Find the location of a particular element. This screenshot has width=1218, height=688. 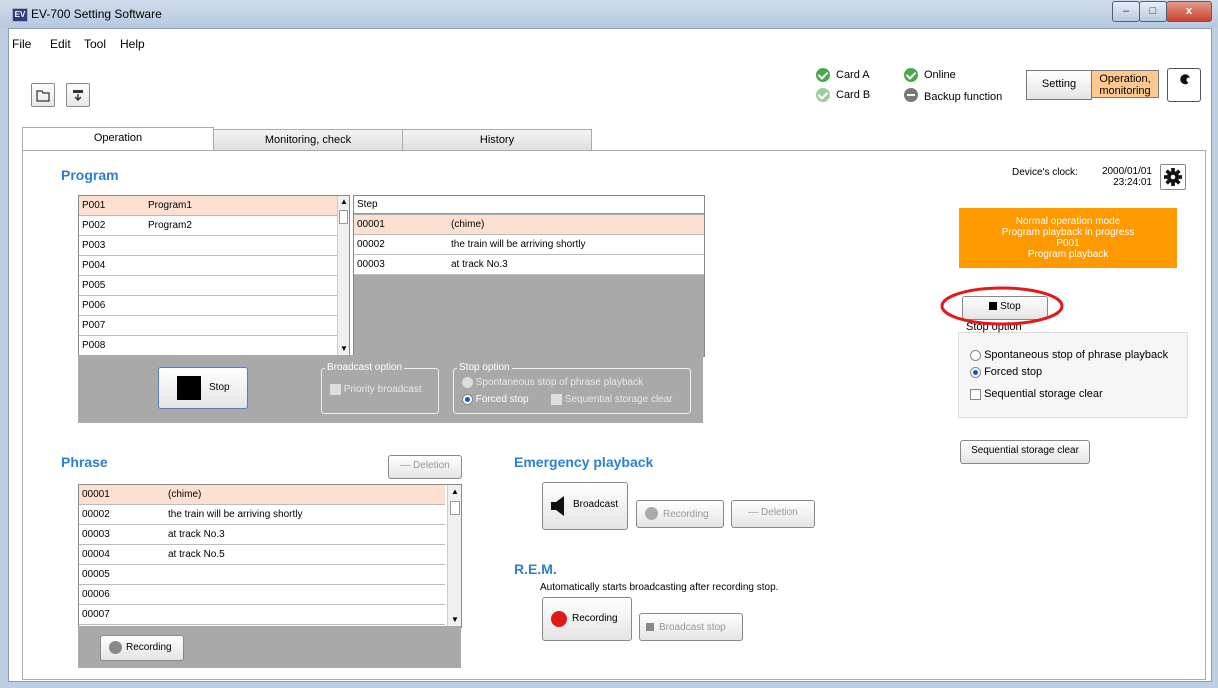

phrase-deletion-button: — Deletion is located at coordinates (425, 467).